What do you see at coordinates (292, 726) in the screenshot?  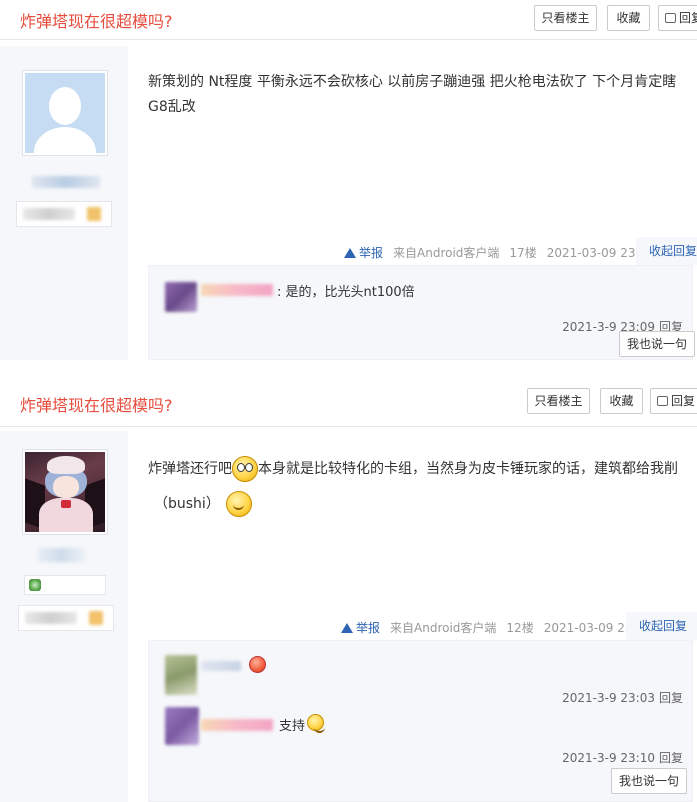 I see `comment-text: 支持` at bounding box center [292, 726].